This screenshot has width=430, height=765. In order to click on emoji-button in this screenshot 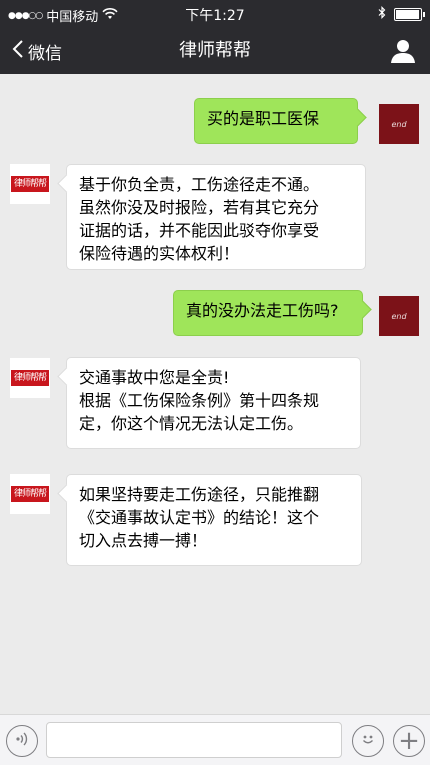, I will do `click(368, 741)`.